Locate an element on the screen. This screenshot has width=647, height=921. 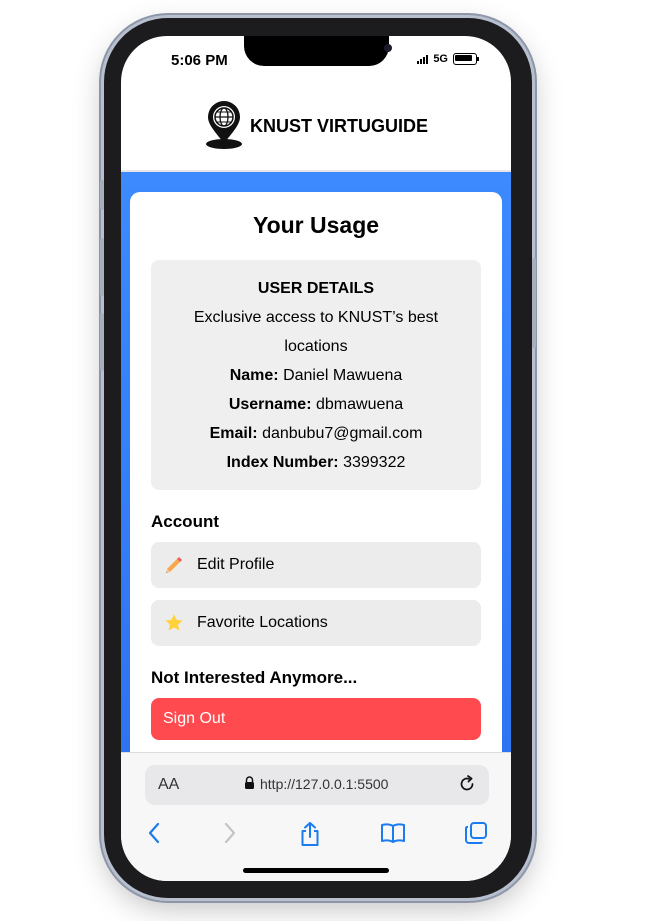
bookmarks-icon is located at coordinates (393, 835).